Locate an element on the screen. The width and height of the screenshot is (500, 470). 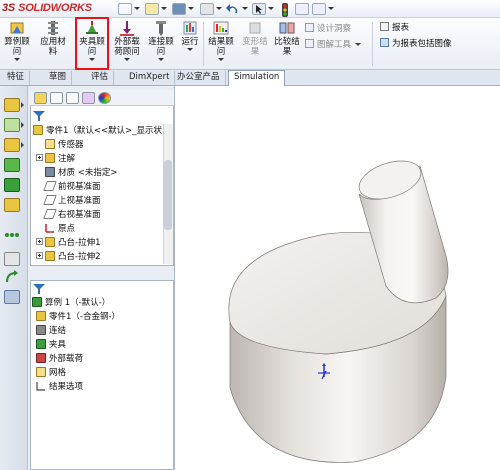
connections-advisor-button: 连接顾 问 is located at coordinates (161, 40).